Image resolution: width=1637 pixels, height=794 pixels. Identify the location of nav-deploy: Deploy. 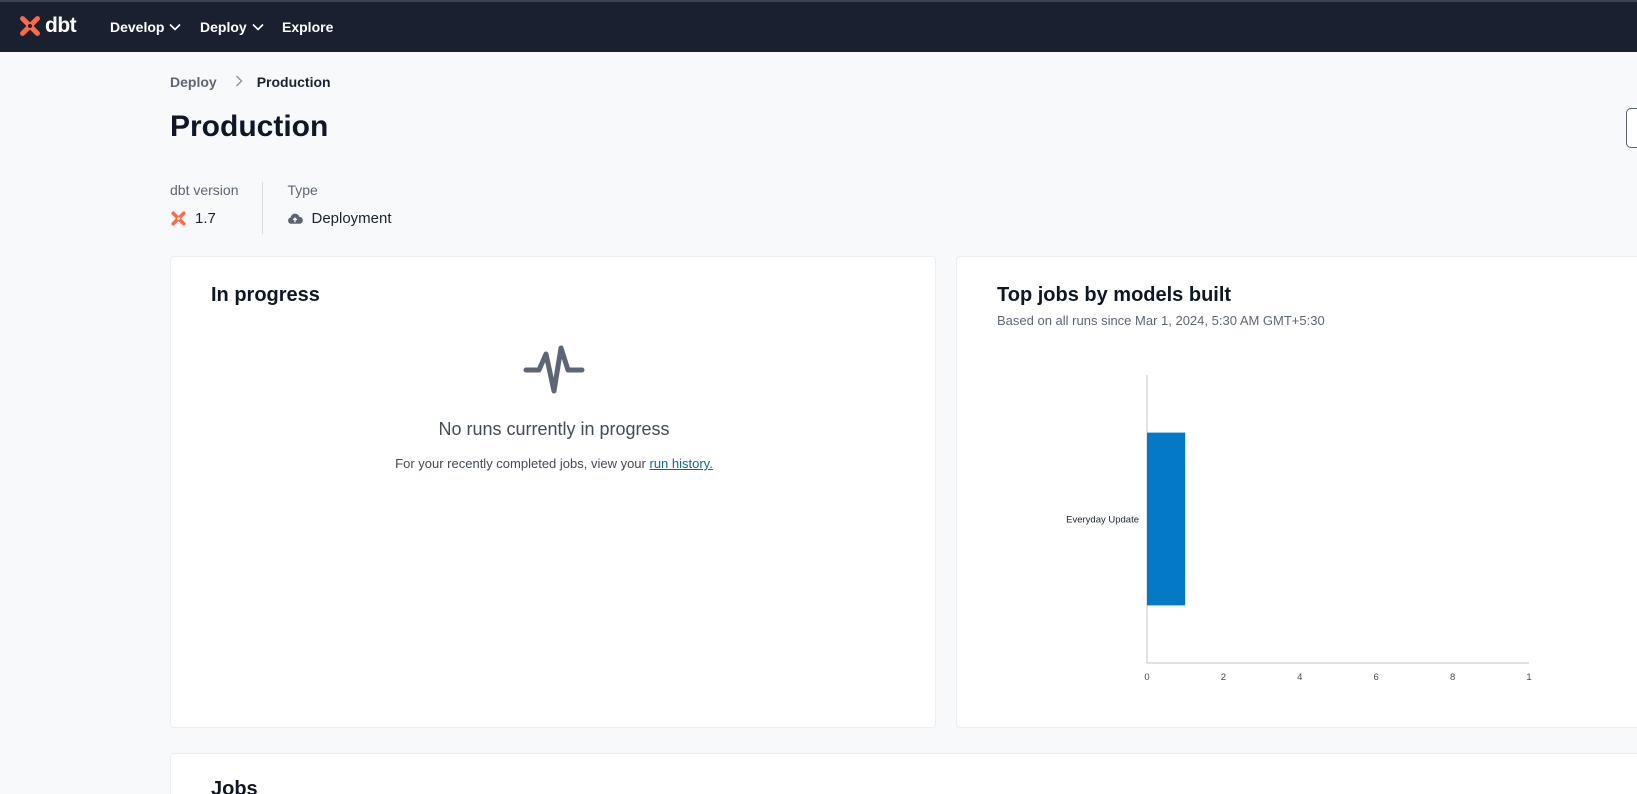
(232, 27).